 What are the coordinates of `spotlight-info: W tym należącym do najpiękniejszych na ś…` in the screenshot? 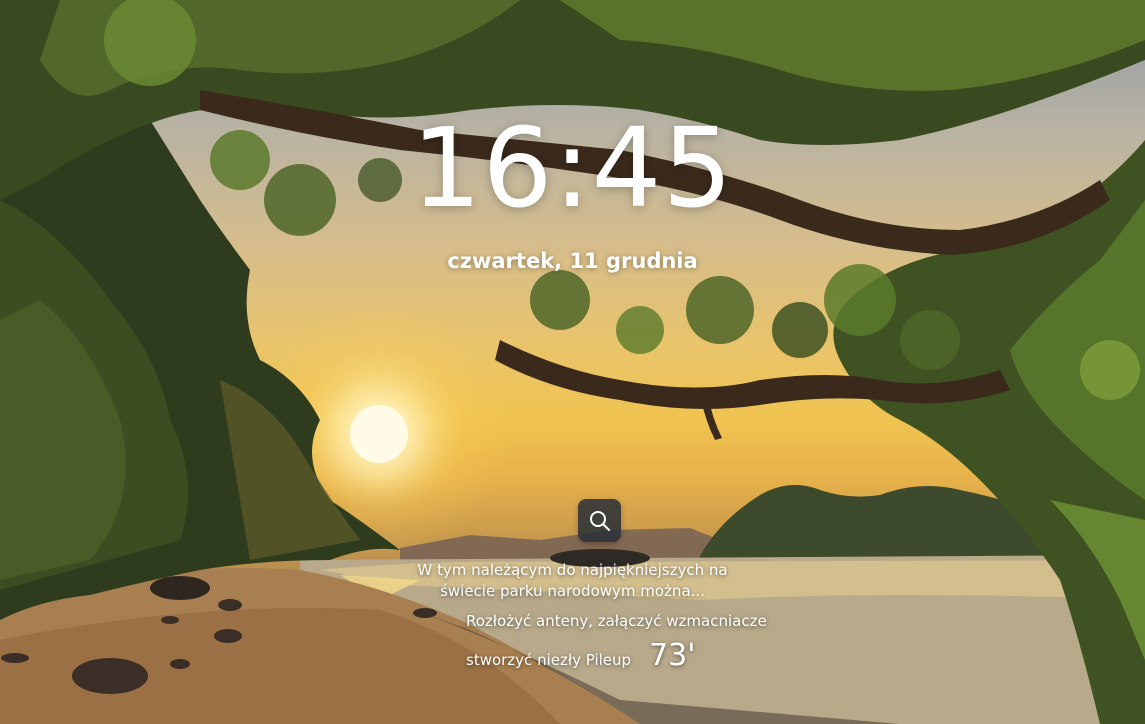 It's located at (572, 581).